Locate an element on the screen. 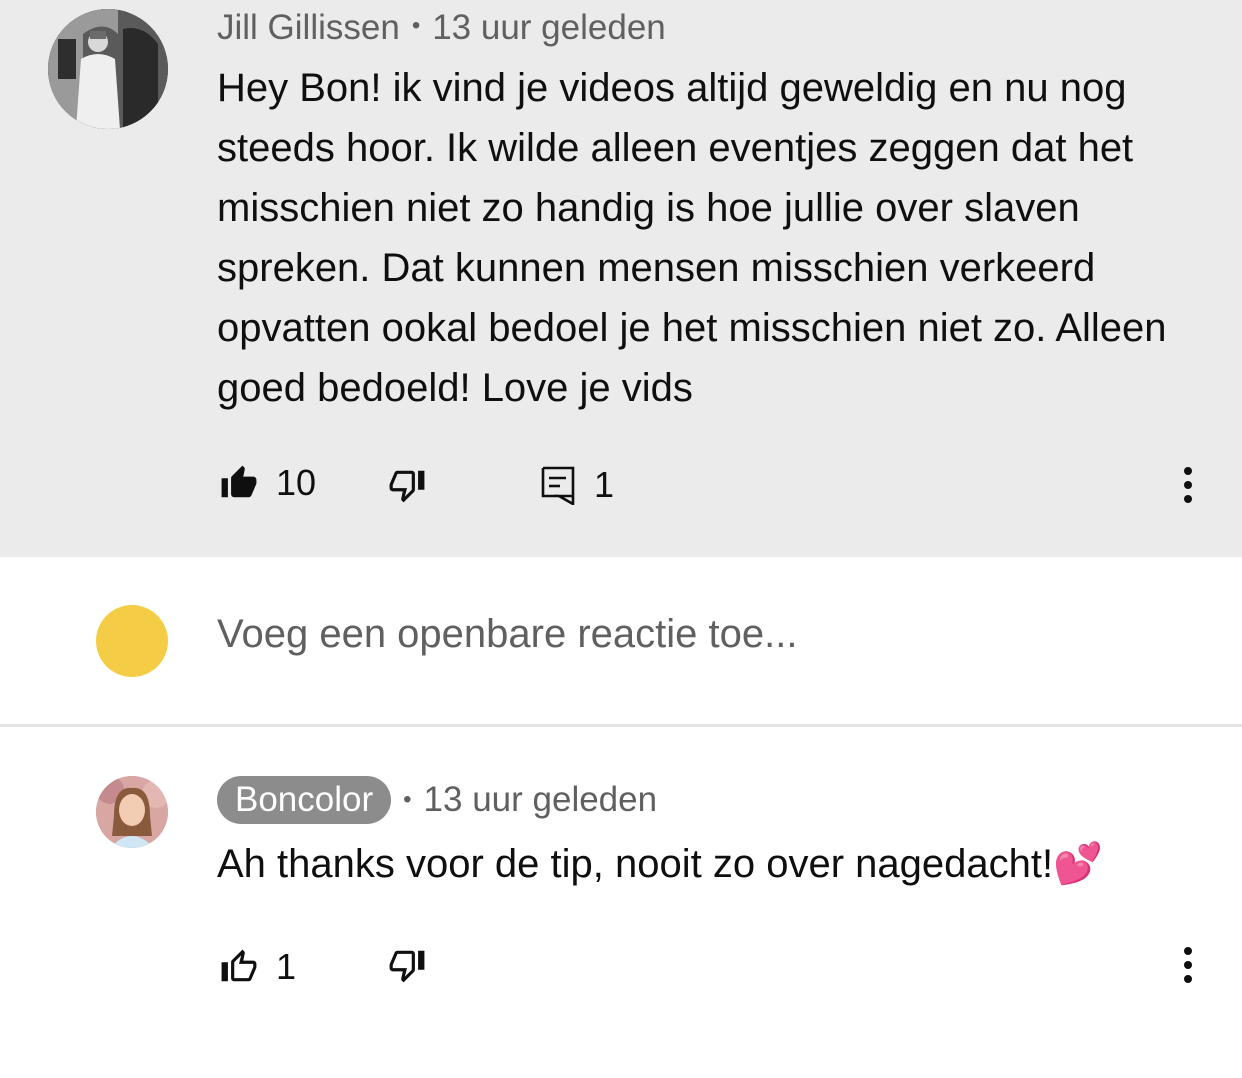  thumb-up-filled-icon is located at coordinates (239, 483).